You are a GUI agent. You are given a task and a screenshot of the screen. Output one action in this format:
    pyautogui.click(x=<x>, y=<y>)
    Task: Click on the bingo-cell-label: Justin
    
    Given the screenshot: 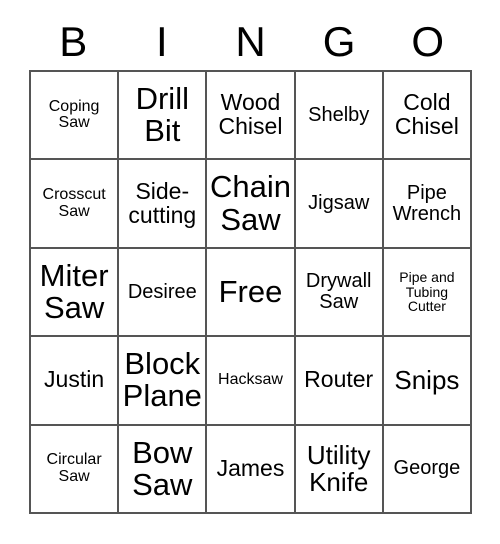 What is the action you would take?
    pyautogui.click(x=74, y=379)
    